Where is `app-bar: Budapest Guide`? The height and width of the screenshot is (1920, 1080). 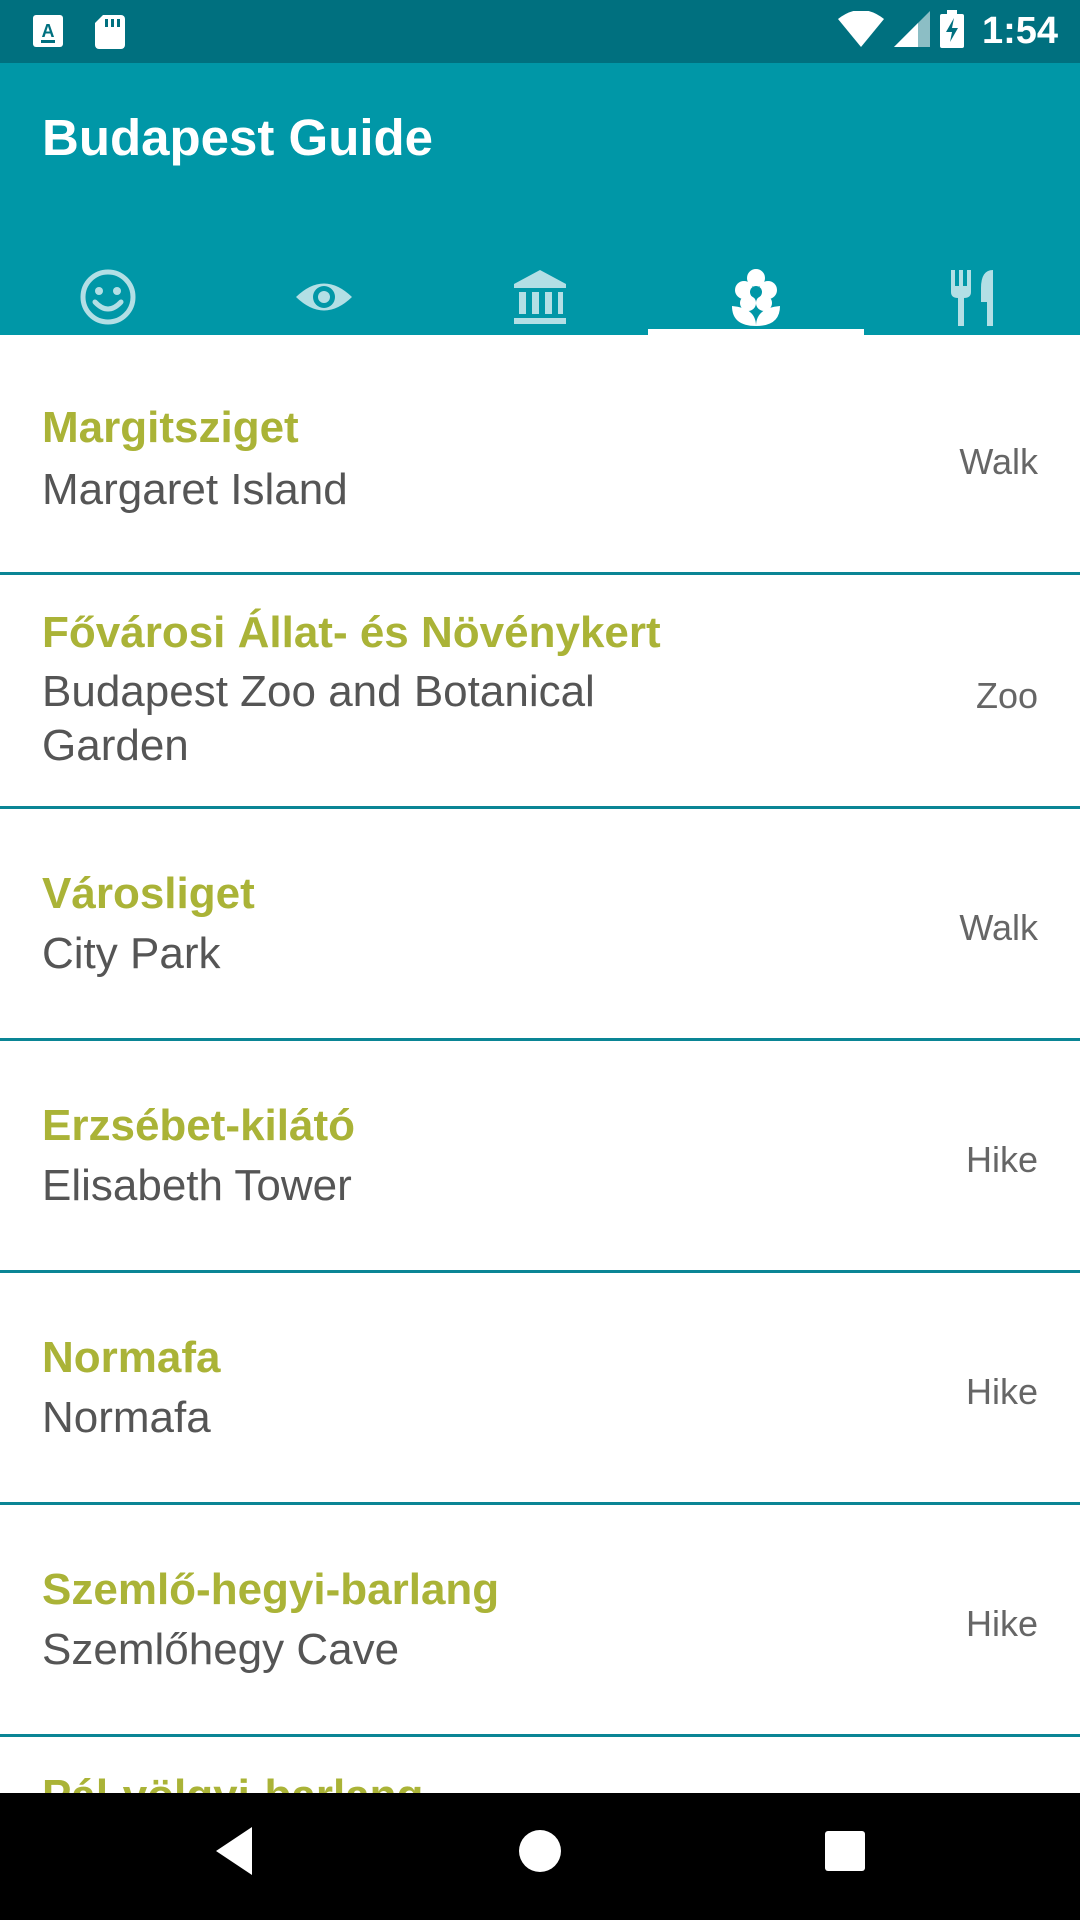 app-bar: Budapest Guide is located at coordinates (540, 199).